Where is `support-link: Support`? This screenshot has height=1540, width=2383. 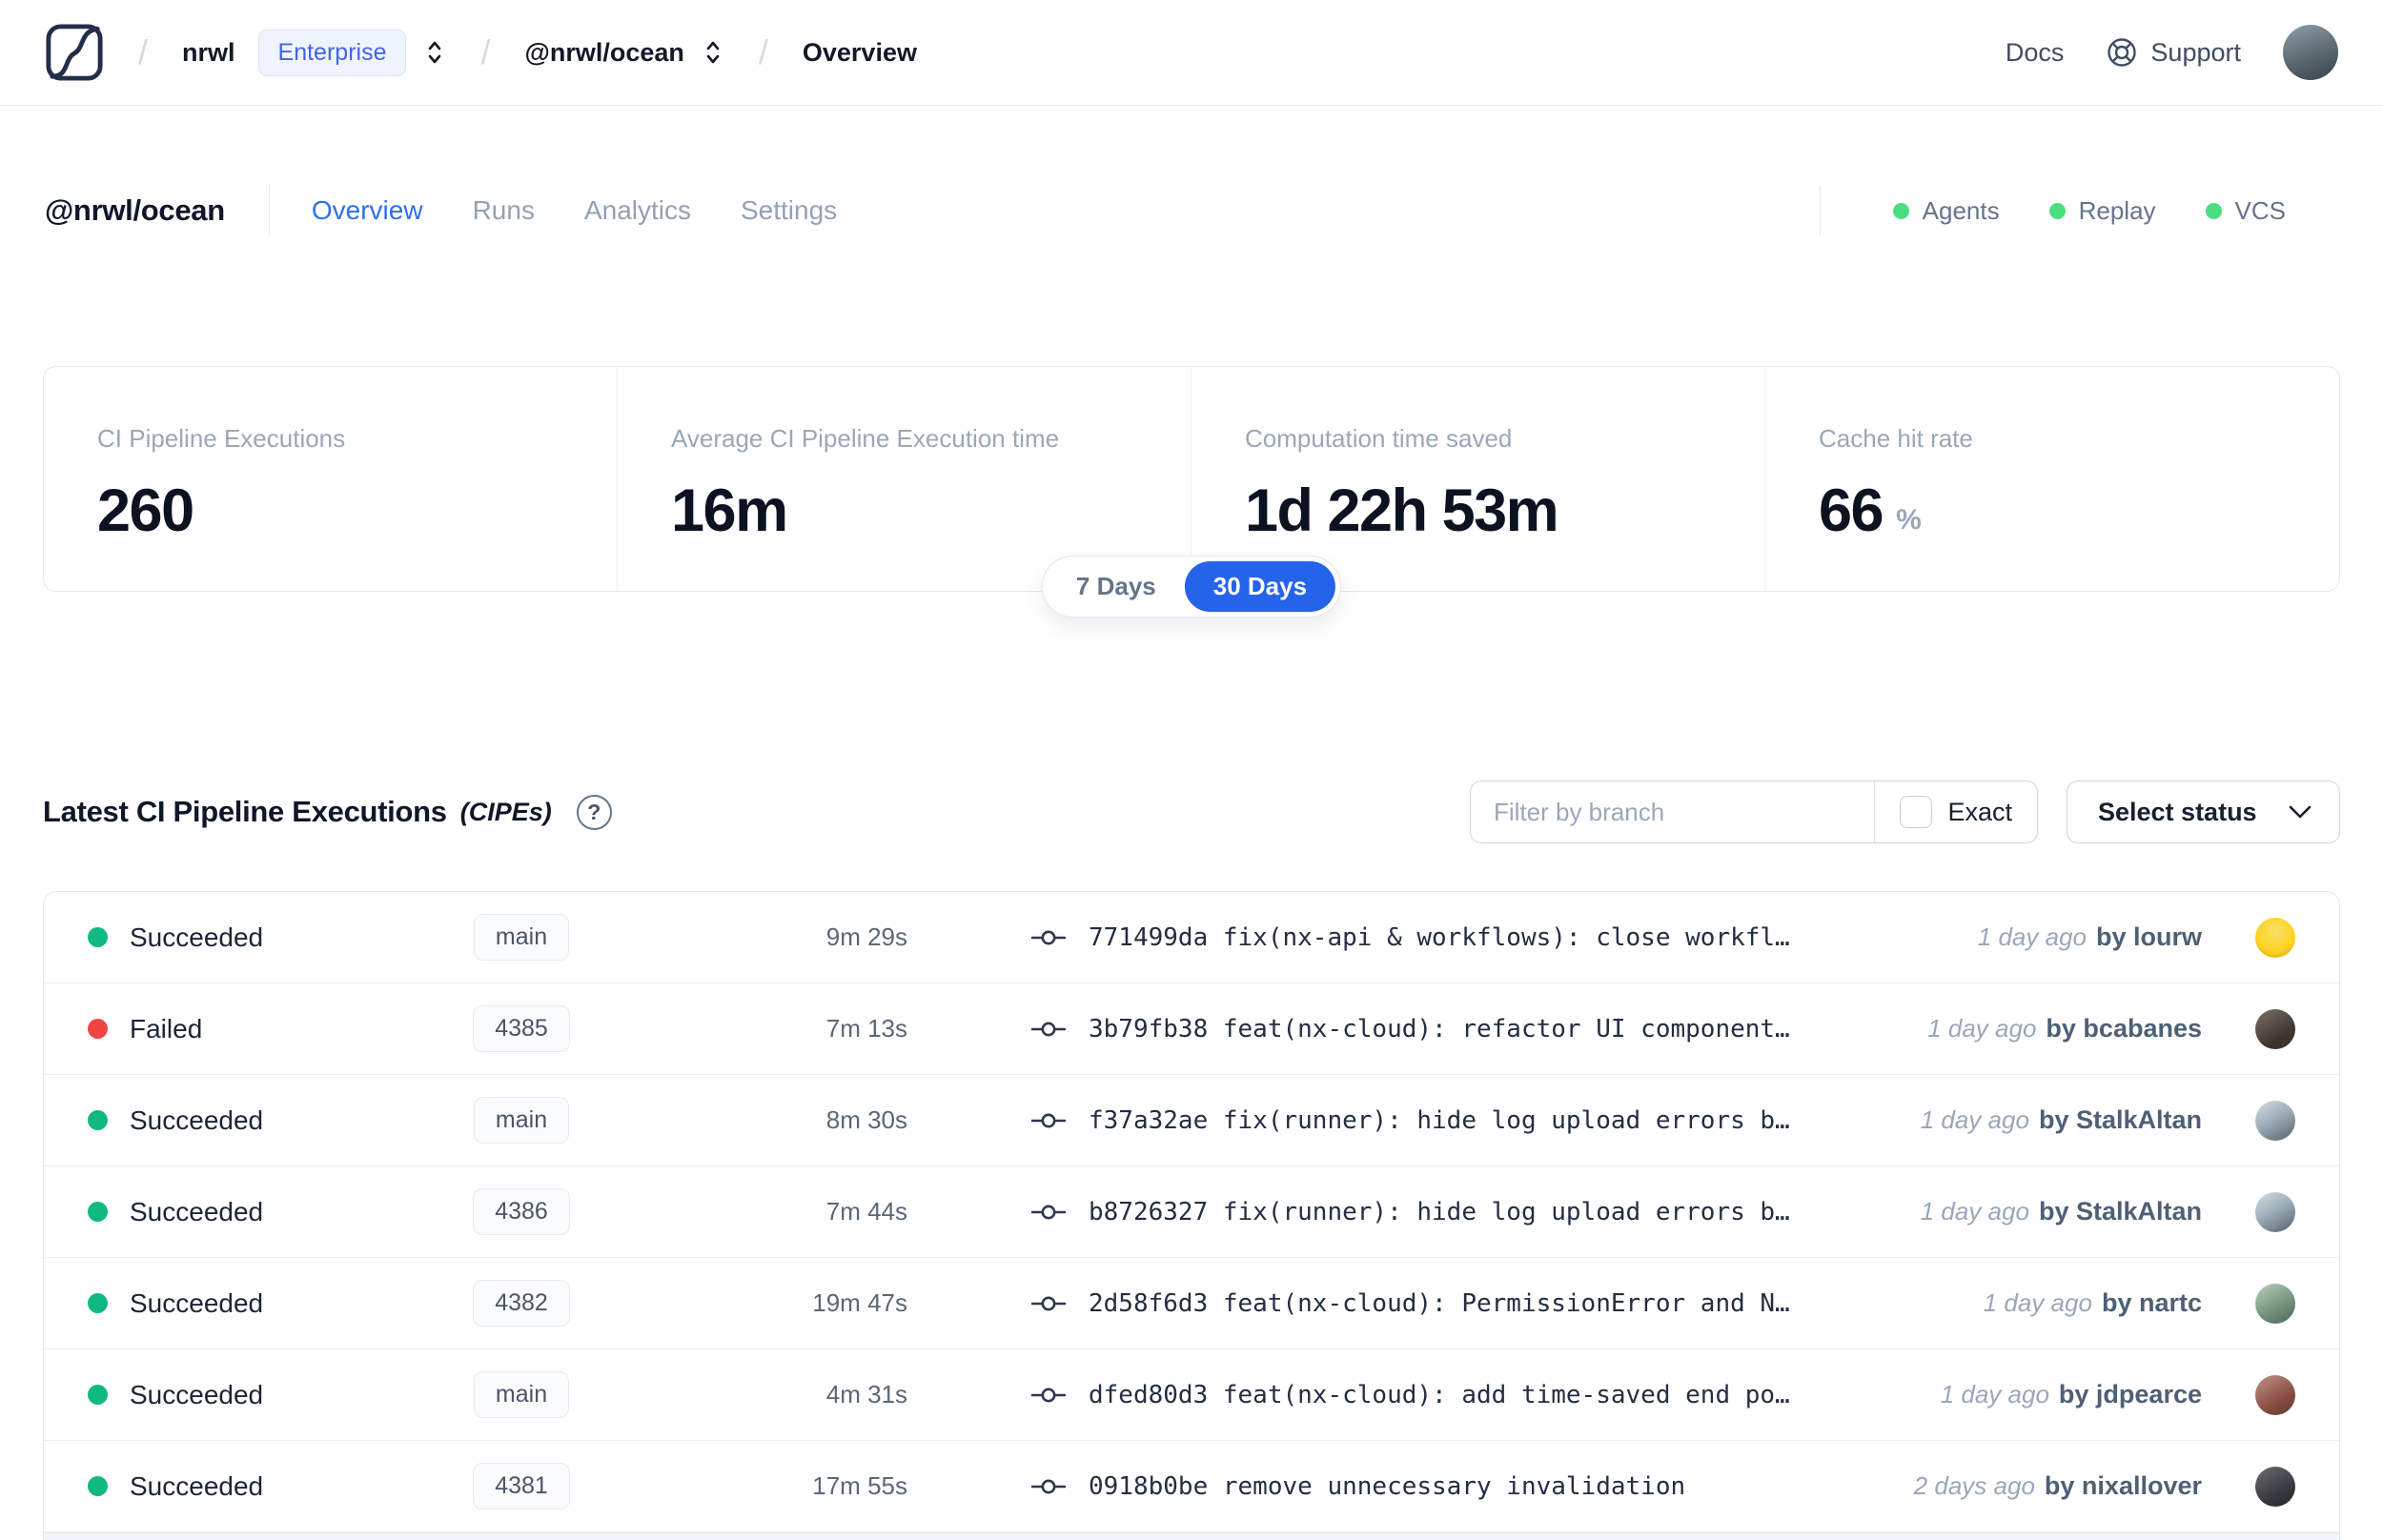 support-link: Support is located at coordinates (2174, 52).